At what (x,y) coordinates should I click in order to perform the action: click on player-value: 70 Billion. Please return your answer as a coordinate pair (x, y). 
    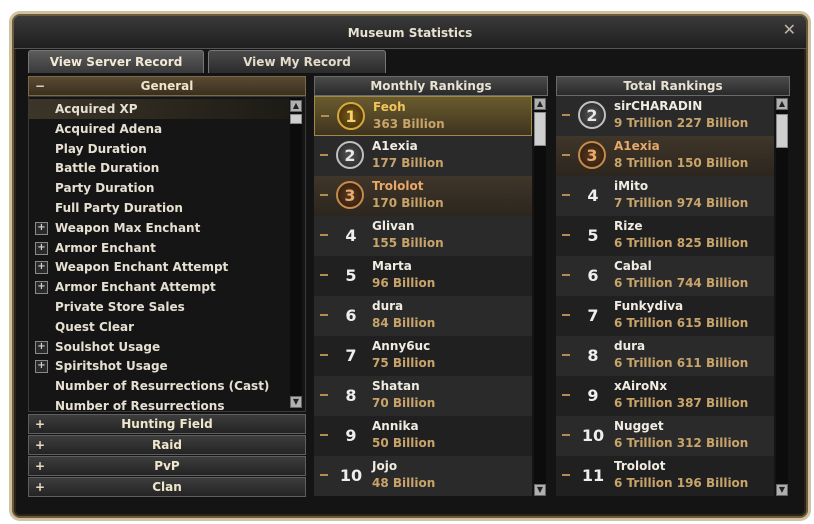
    Looking at the image, I should click on (404, 403).